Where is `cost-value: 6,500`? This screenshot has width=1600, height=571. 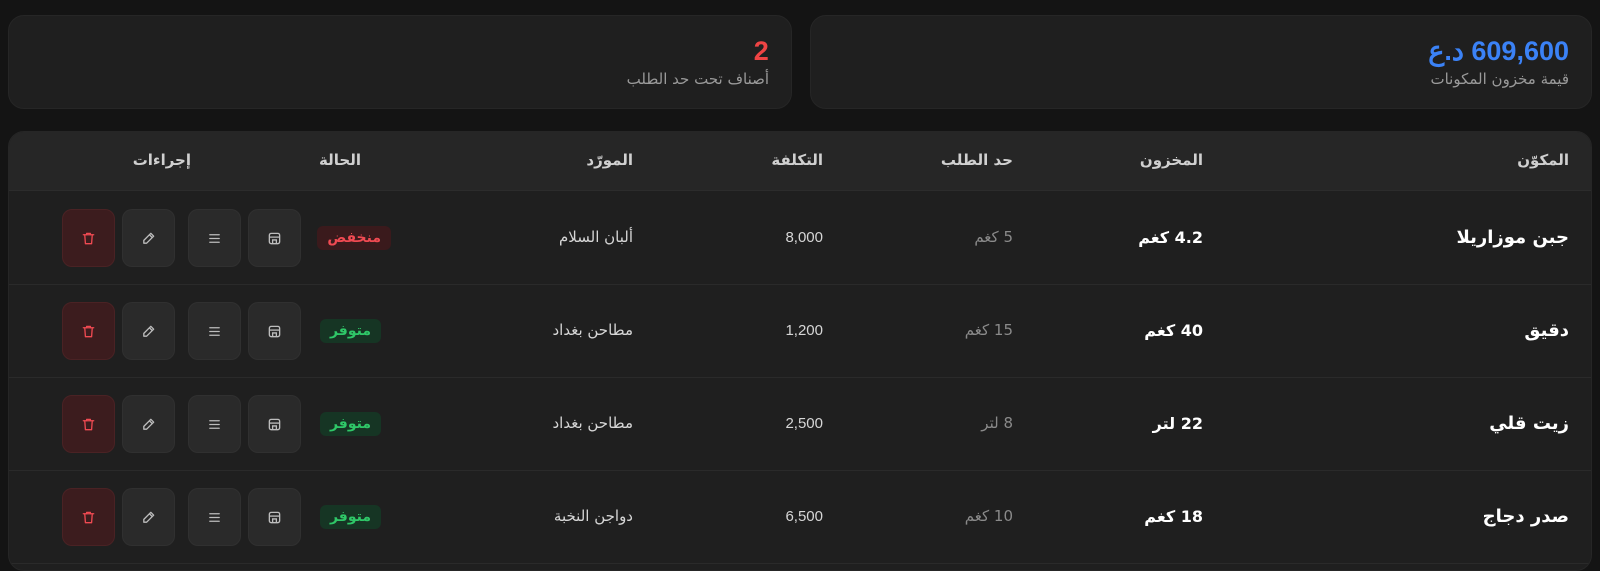 cost-value: 6,500 is located at coordinates (804, 516).